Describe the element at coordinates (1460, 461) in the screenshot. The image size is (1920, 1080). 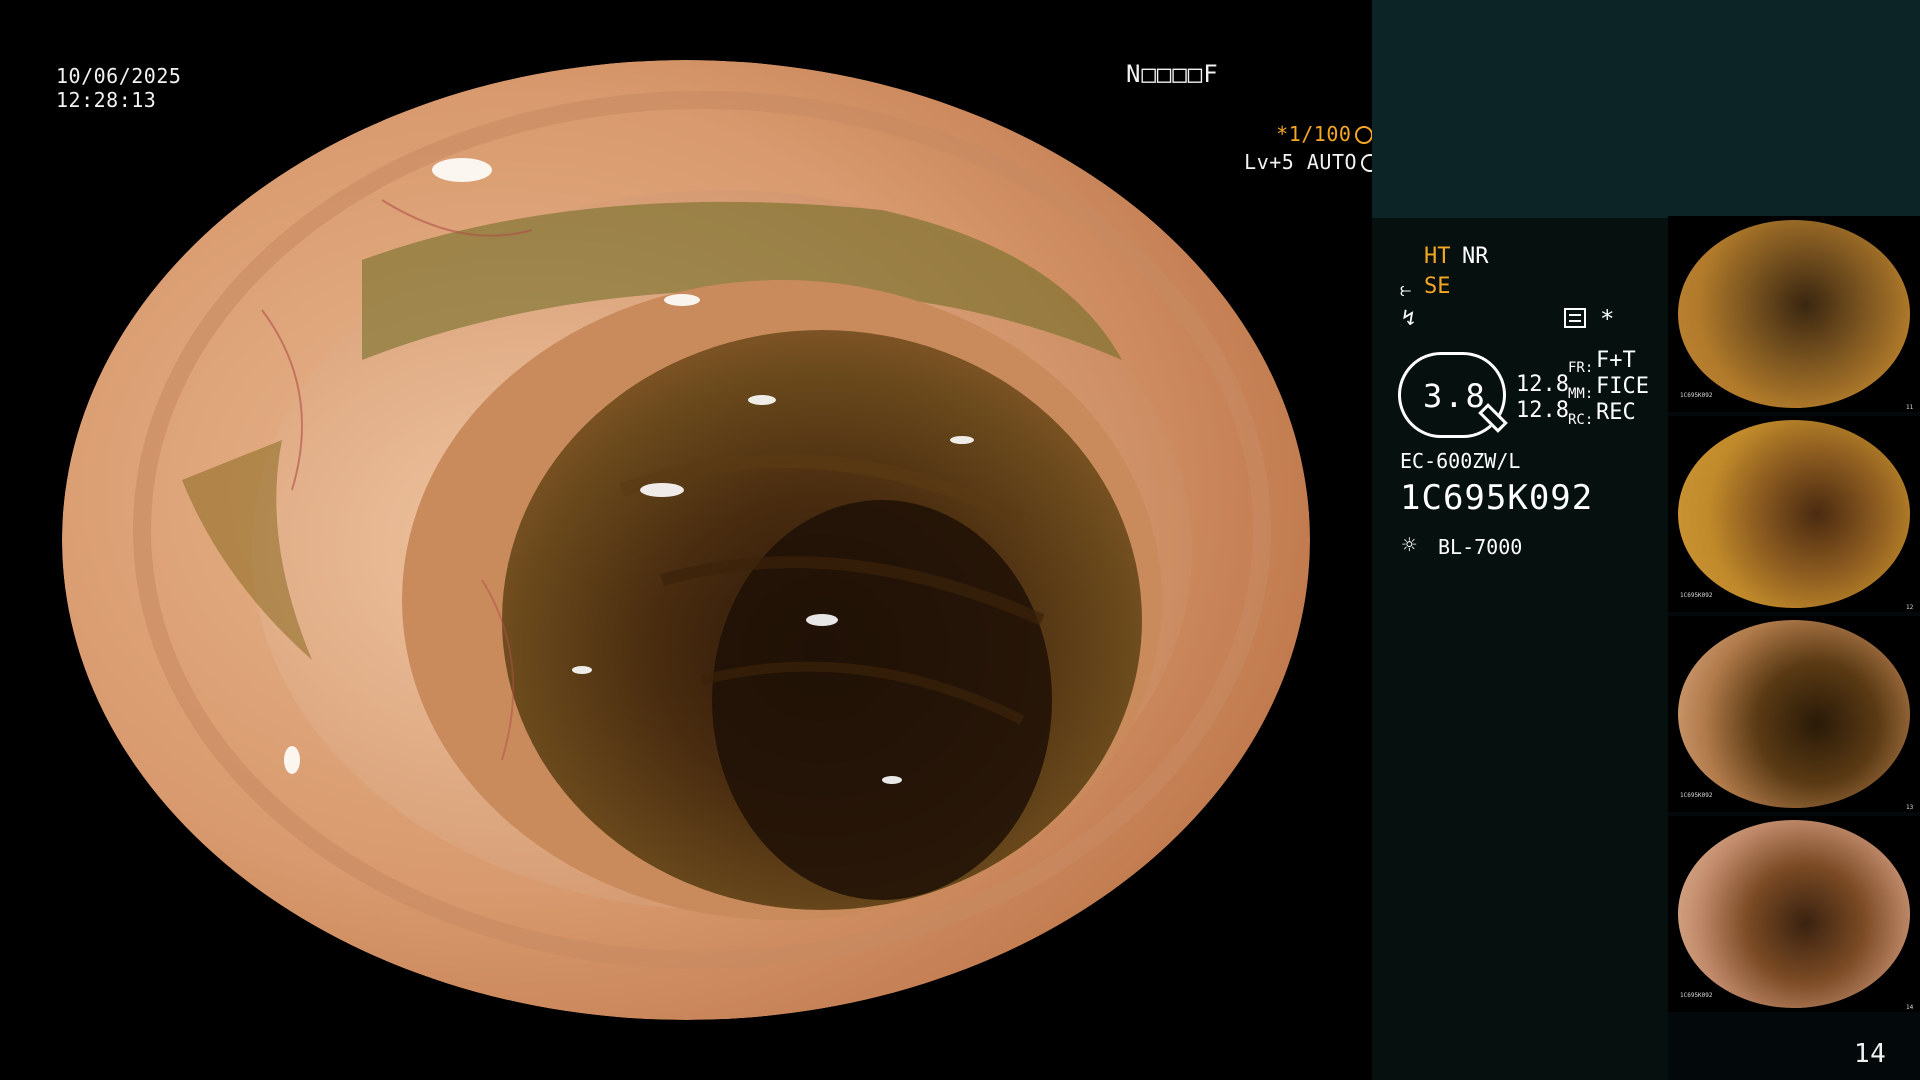
I see `scope-model: EC-600ZW/L` at that location.